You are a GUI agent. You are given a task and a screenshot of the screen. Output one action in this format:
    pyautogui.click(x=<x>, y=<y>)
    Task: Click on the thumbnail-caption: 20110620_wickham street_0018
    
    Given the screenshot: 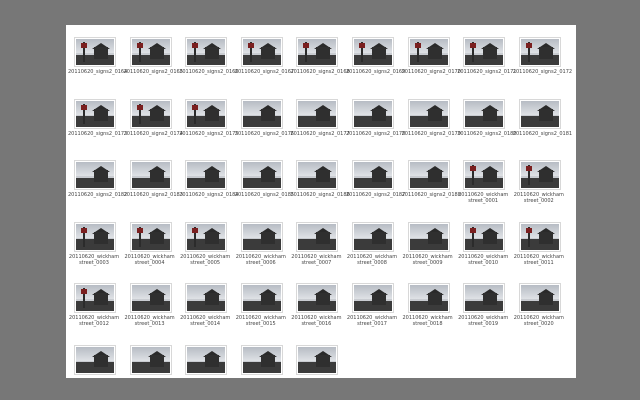 What is the action you would take?
    pyautogui.click(x=427, y=321)
    